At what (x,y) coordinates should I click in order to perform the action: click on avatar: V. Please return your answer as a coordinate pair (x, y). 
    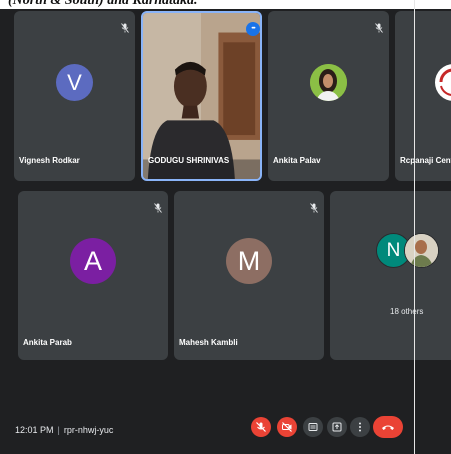
    Looking at the image, I should click on (74, 82).